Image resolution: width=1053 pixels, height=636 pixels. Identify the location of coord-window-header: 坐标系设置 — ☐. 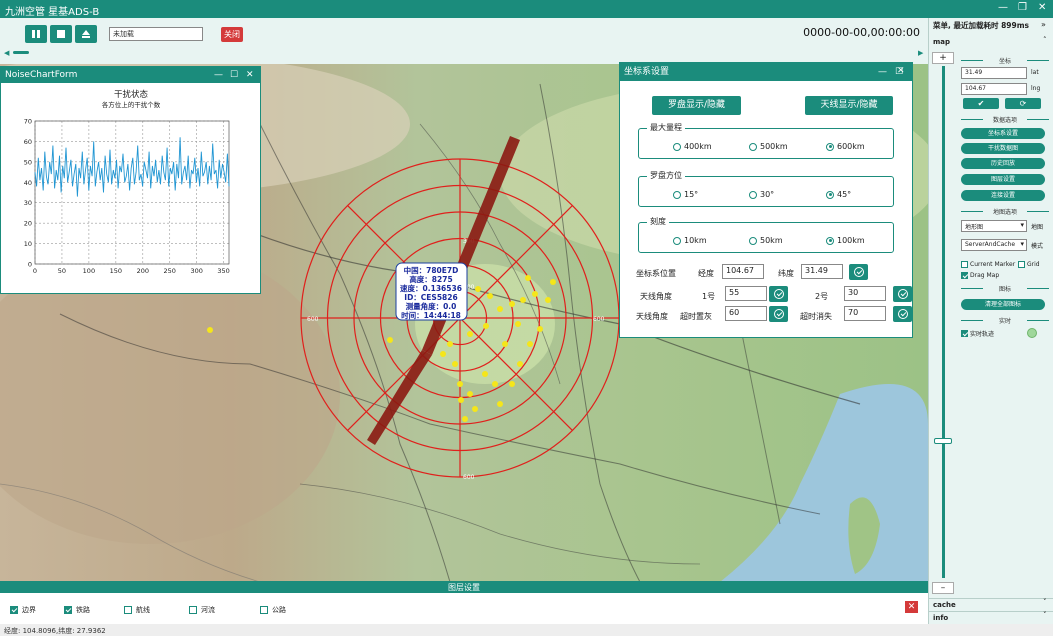
(766, 72).